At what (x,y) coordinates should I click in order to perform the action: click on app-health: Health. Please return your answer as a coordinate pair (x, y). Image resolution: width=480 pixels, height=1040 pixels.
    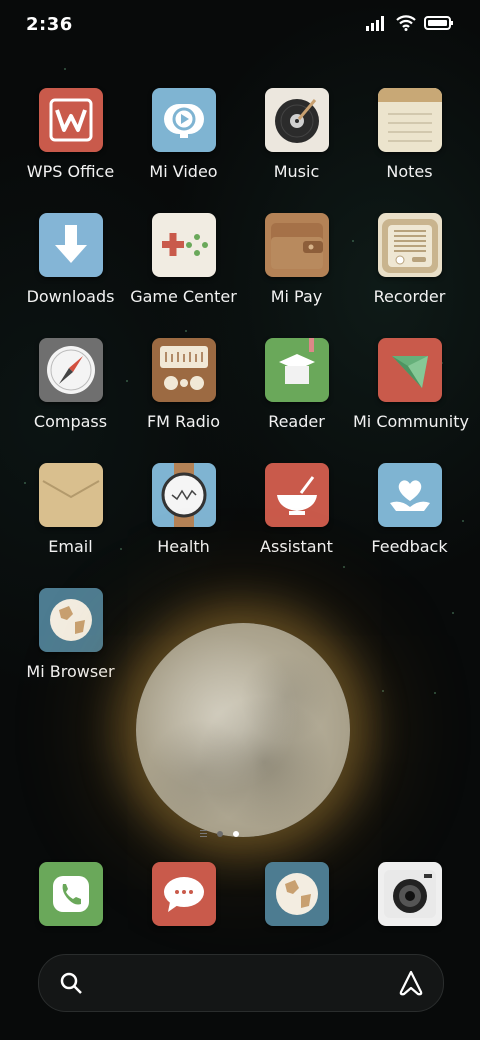
    Looking at the image, I should click on (183, 519).